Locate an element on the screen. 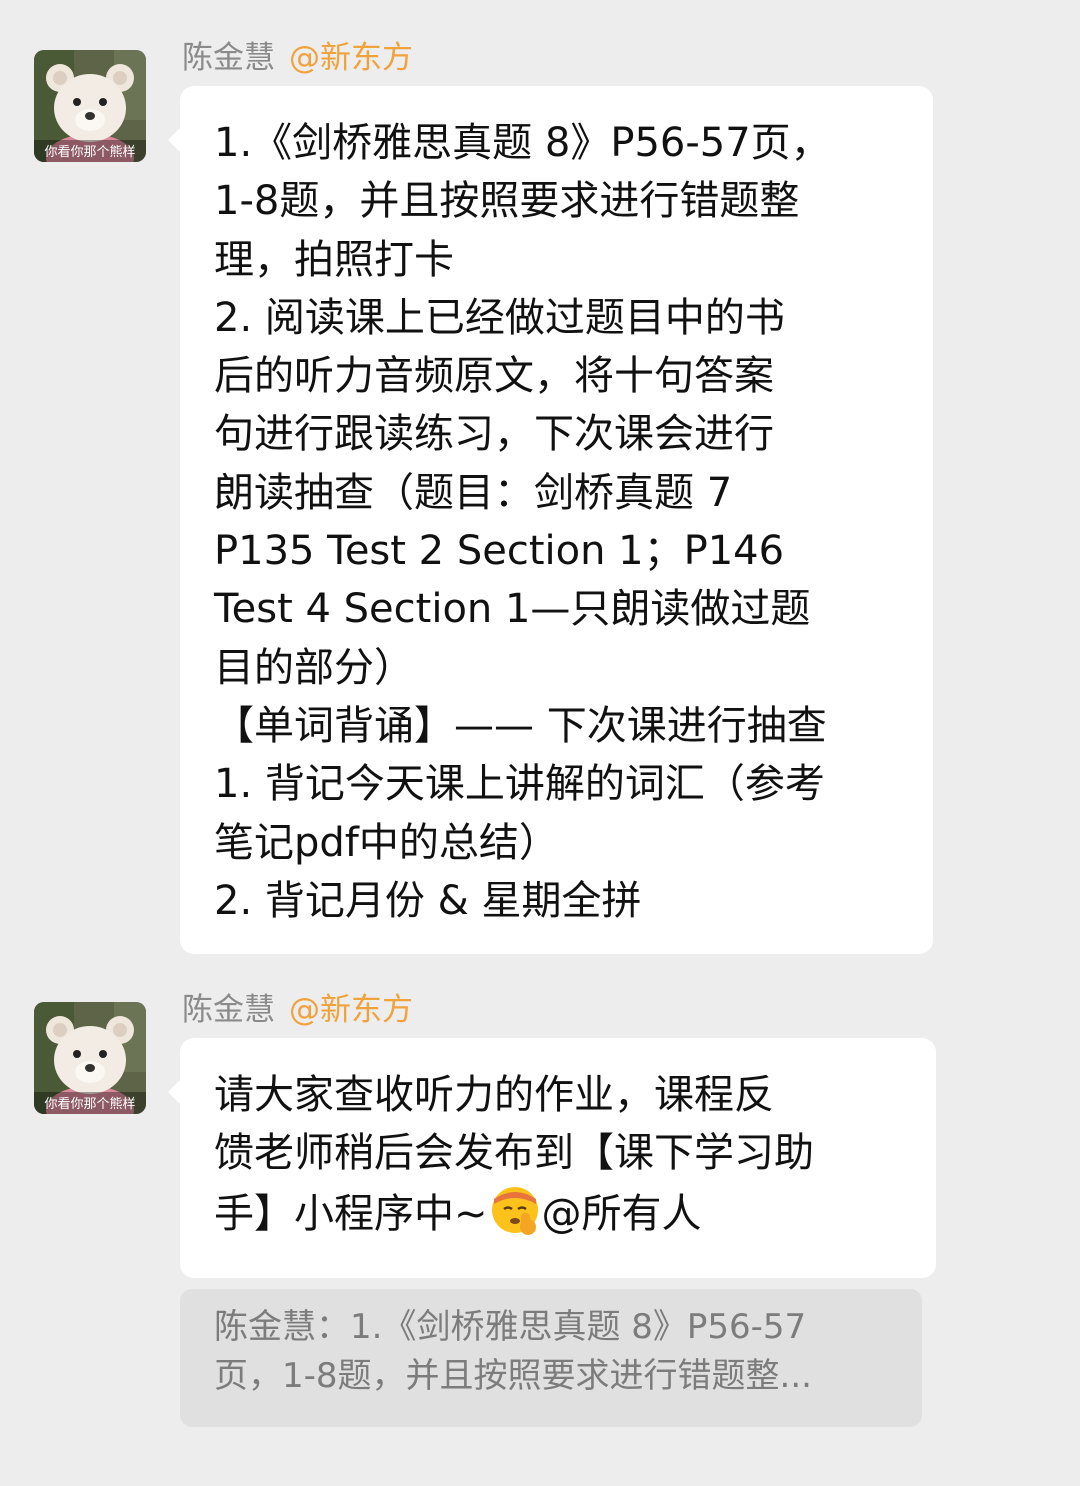  message-line: 句进行跟读练习，下次课会进行 is located at coordinates (494, 434).